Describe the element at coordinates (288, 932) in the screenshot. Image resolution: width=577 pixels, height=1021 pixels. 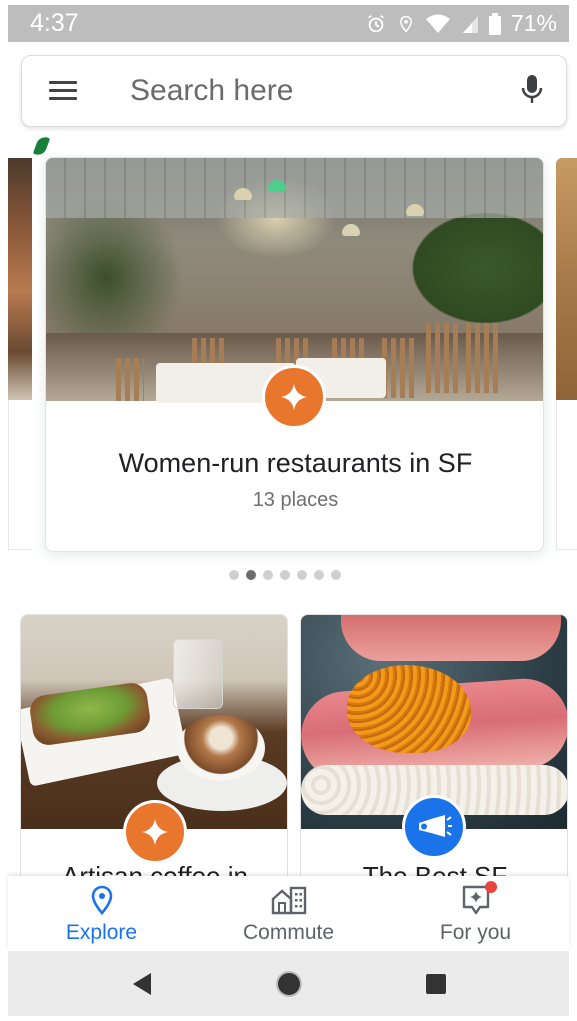
I see `nav-commute-label: Commute` at that location.